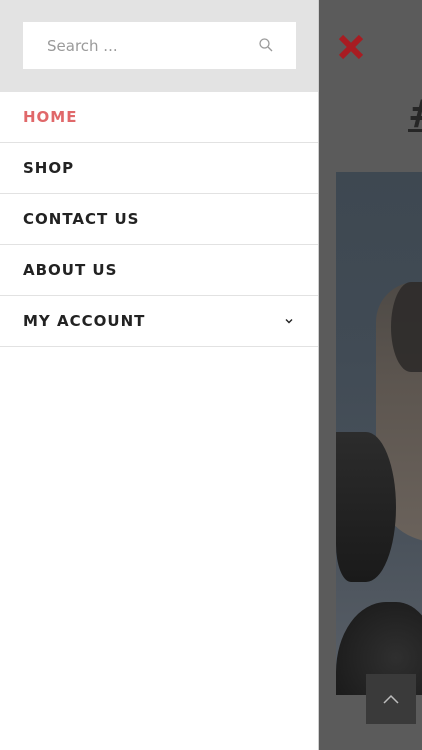 This screenshot has width=422, height=750. What do you see at coordinates (266, 45) in the screenshot?
I see `search-icon` at bounding box center [266, 45].